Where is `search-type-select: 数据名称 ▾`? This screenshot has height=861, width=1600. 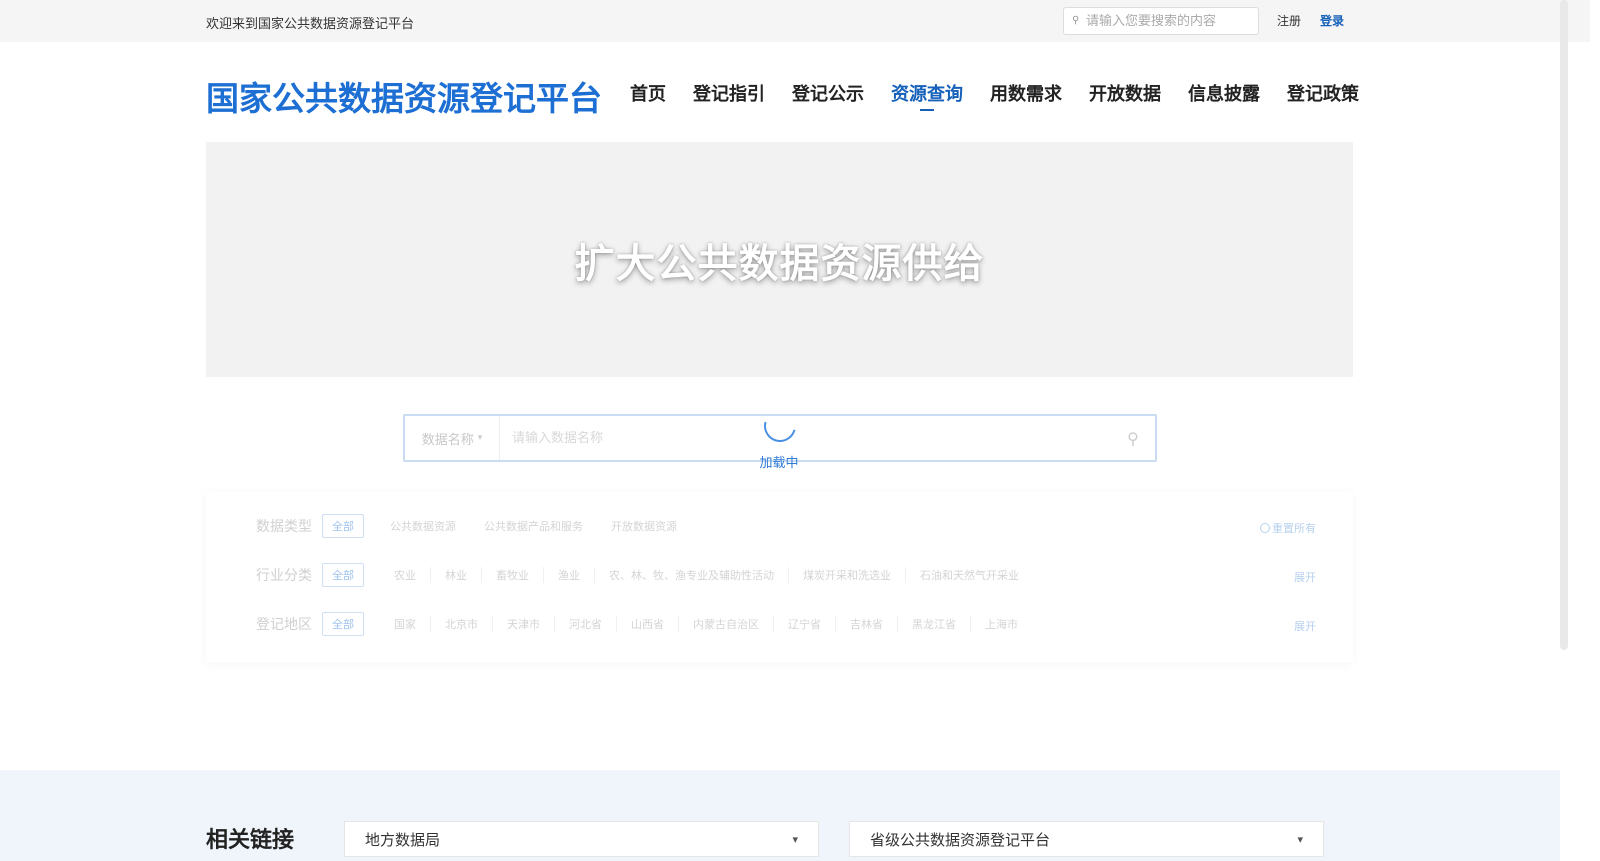
search-type-select: 数据名称 ▾ is located at coordinates (452, 438).